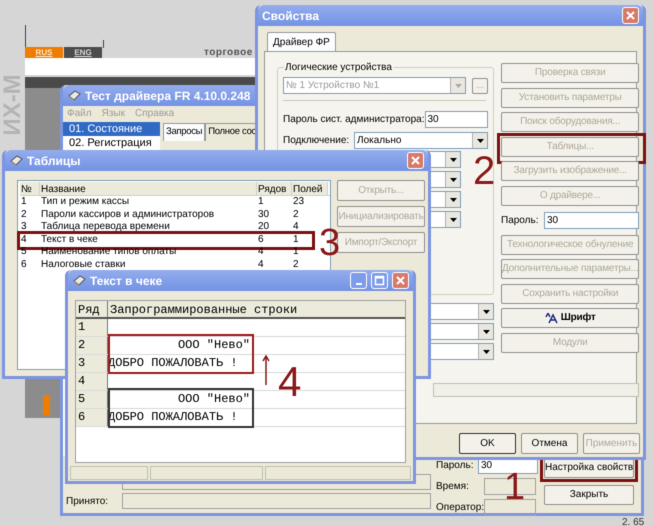 The width and height of the screenshot is (653, 526). I want to click on dropdown-value: № 1 Устройство №1, so click(332, 86).